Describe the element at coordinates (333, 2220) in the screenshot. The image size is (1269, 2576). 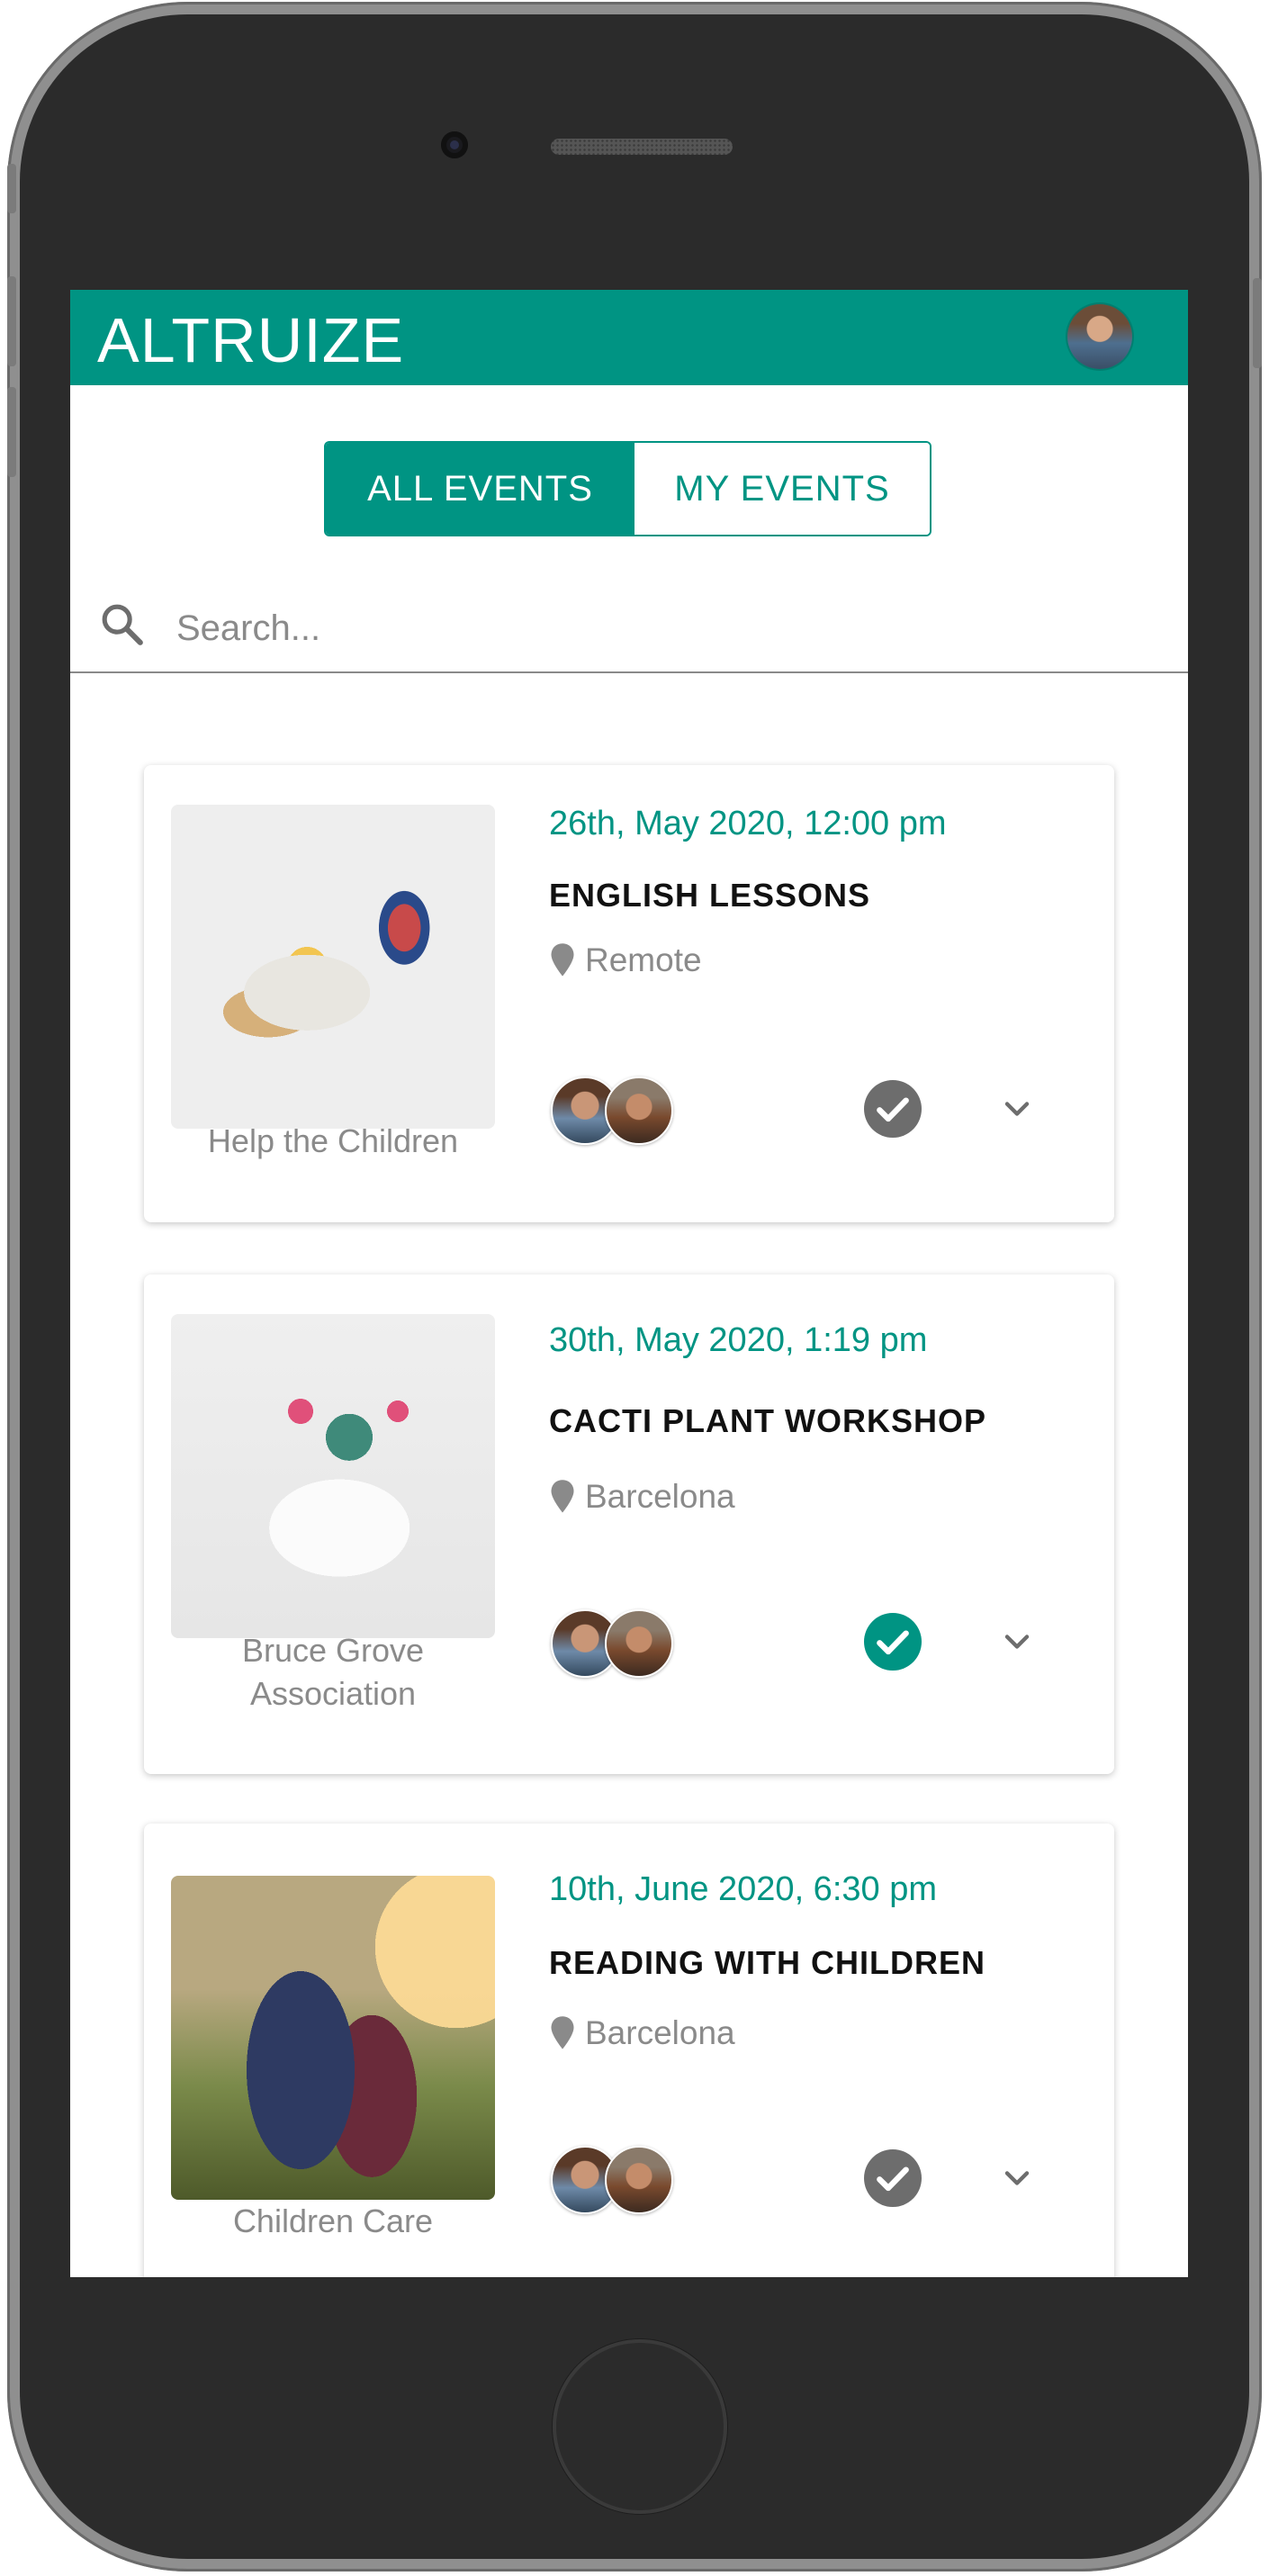
I see `organization-name: Children Care` at that location.